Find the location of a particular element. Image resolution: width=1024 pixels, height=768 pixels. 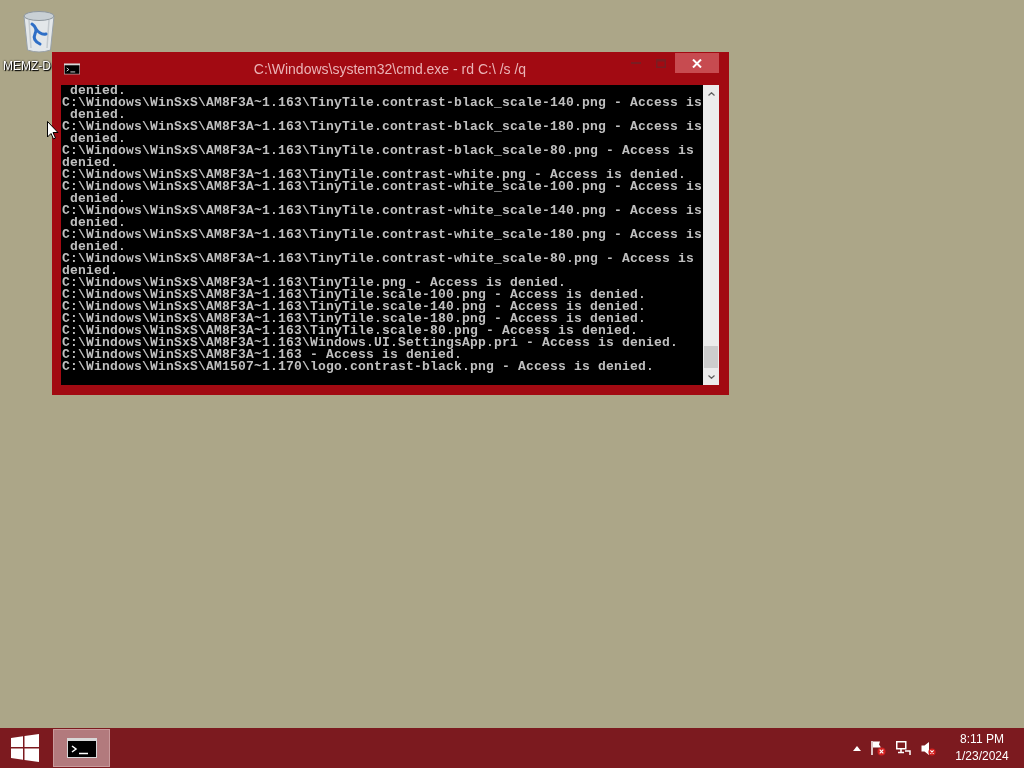

taskbar-app-button is located at coordinates (81, 748).